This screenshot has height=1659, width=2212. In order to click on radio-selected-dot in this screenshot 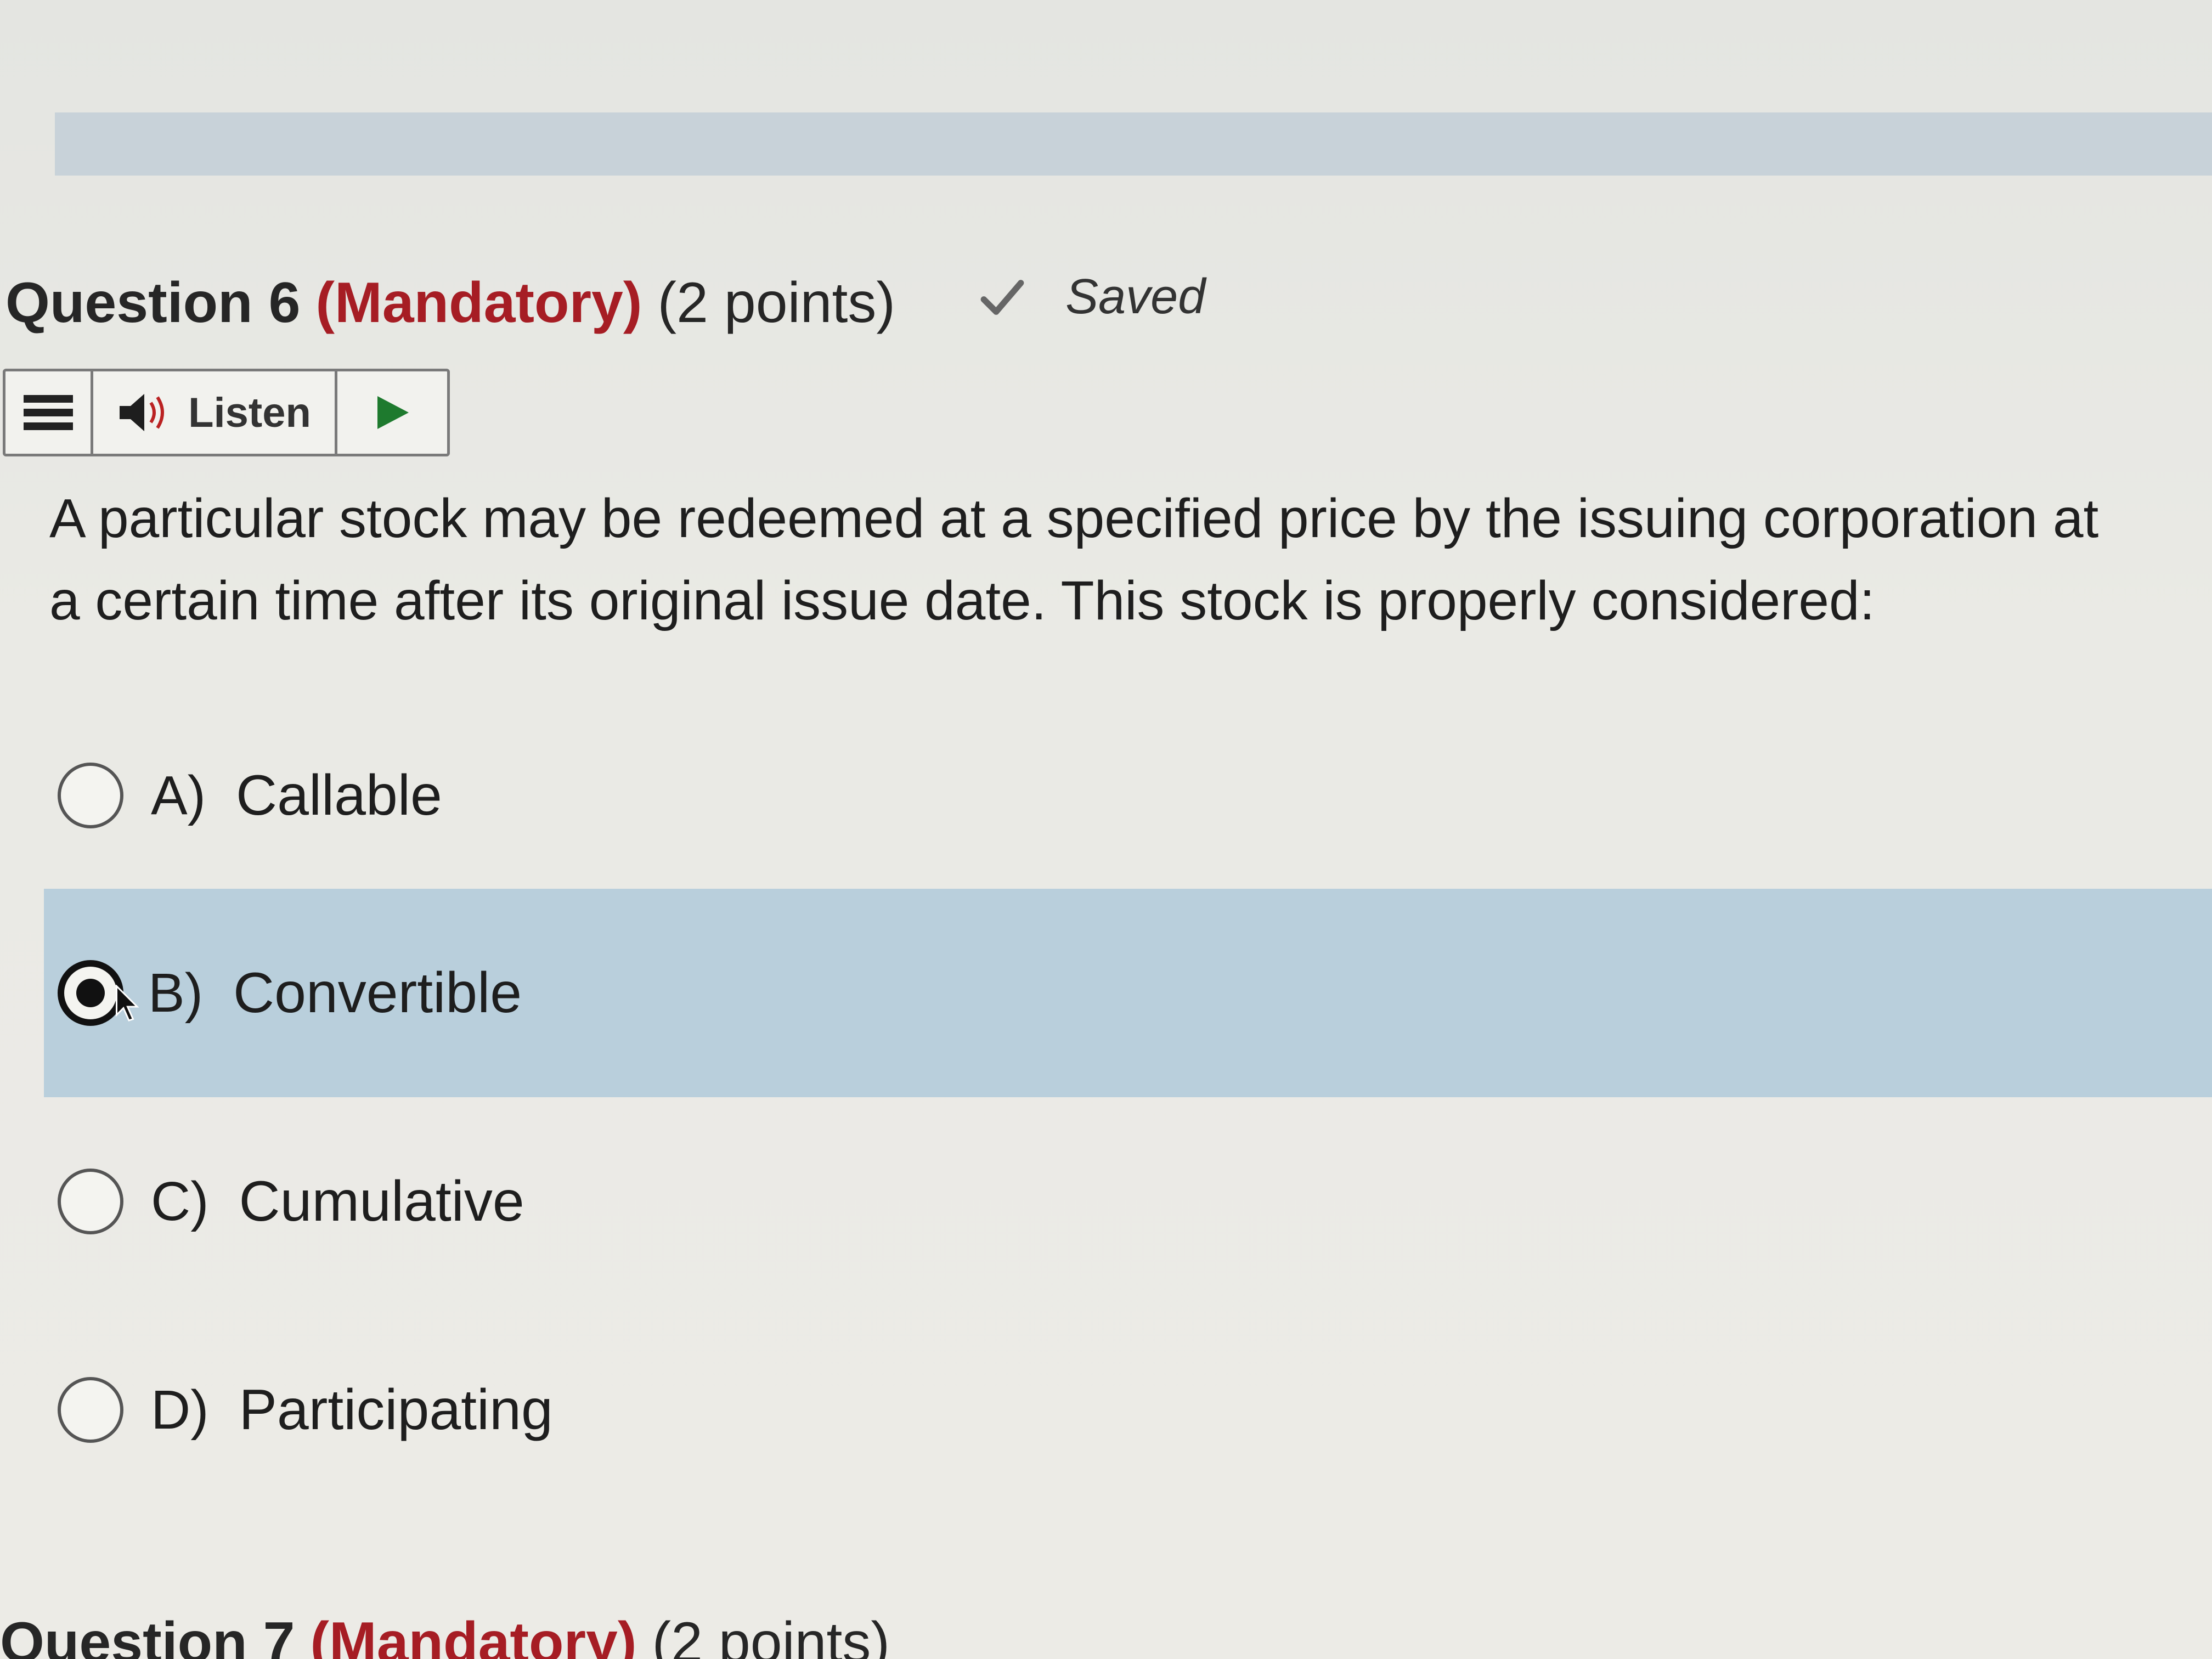, I will do `click(90, 993)`.